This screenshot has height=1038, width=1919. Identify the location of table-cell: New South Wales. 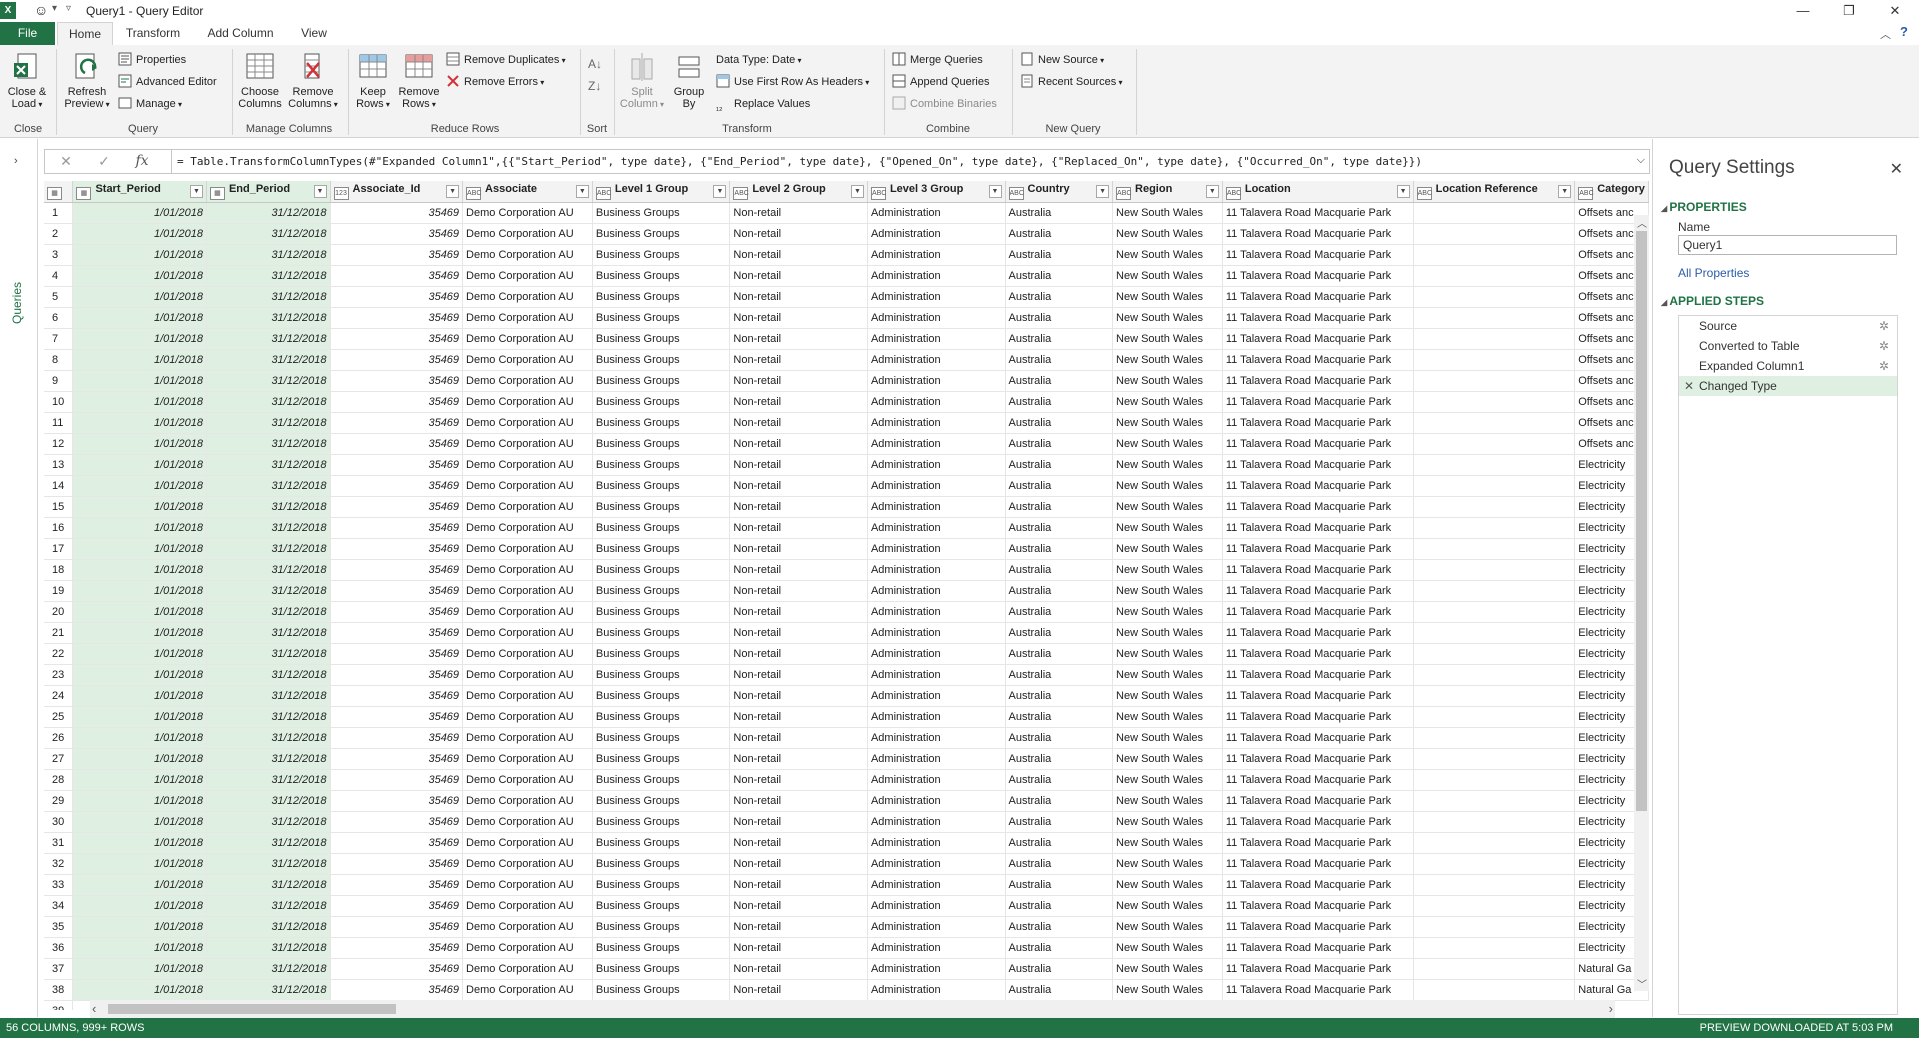
(1167, 549).